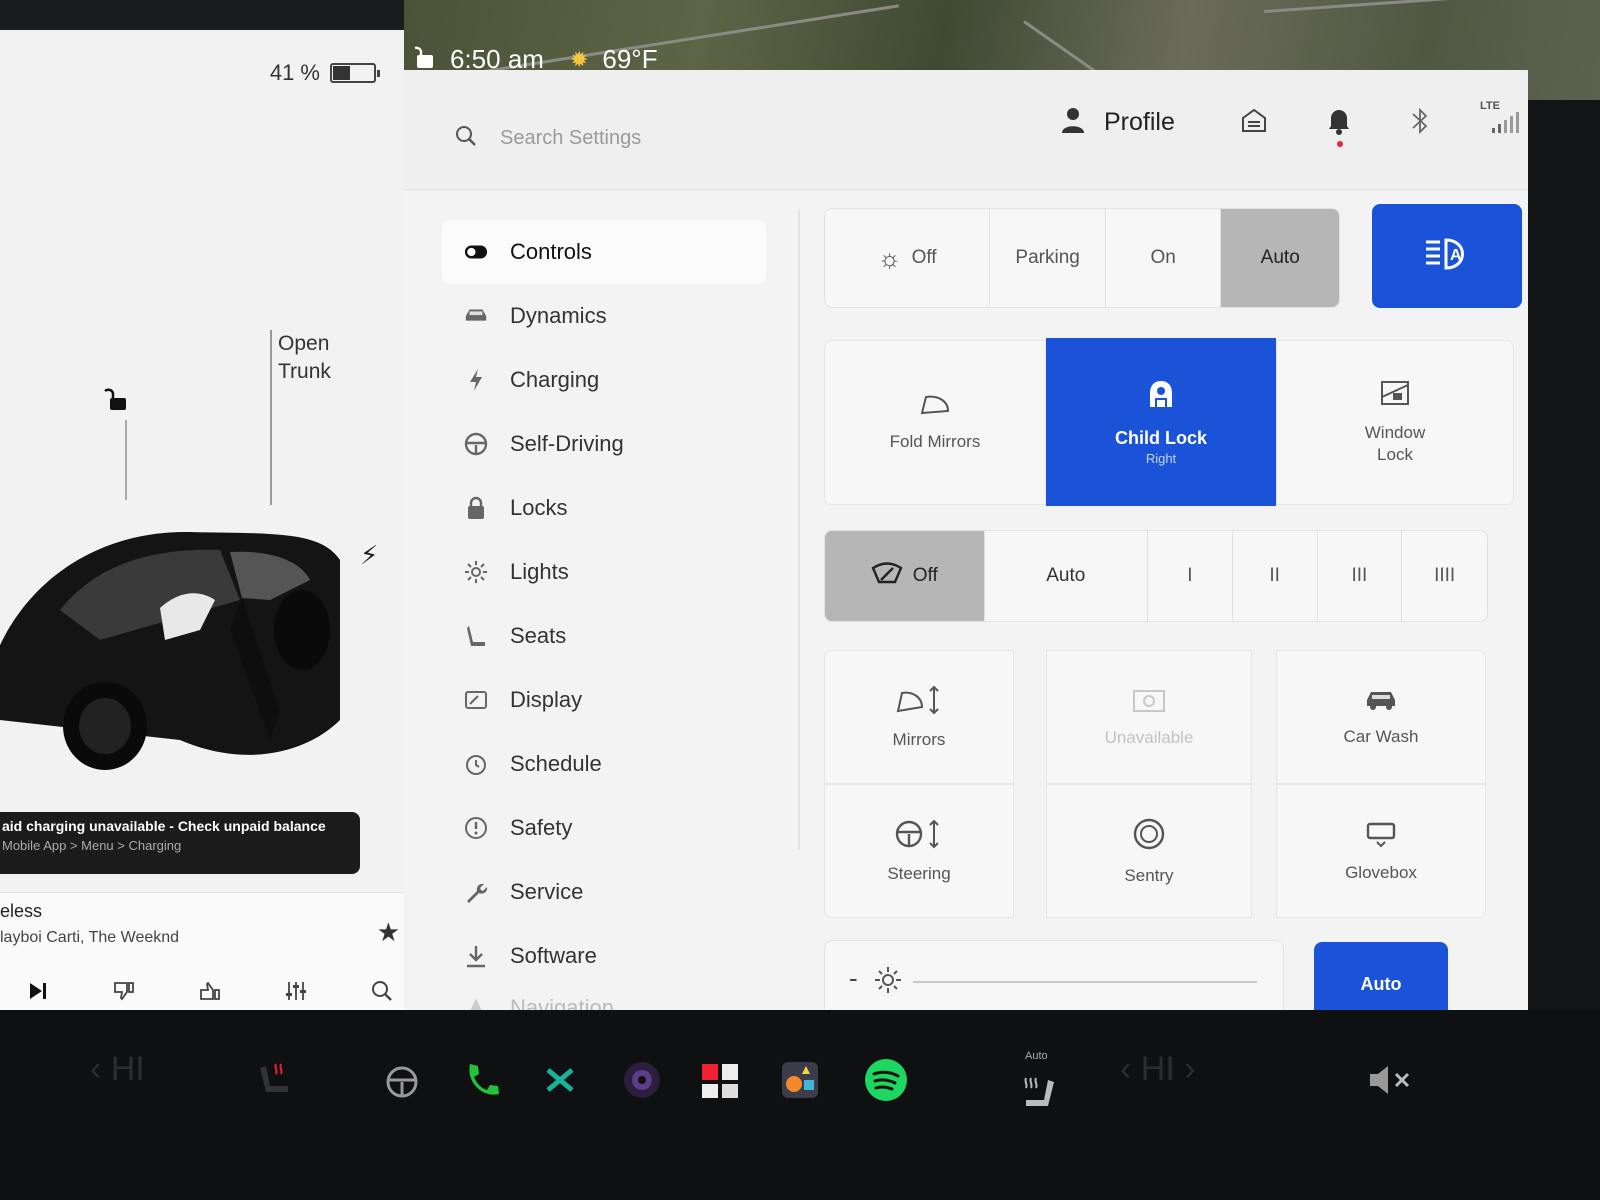  I want to click on person-icon, so click(1073, 122).